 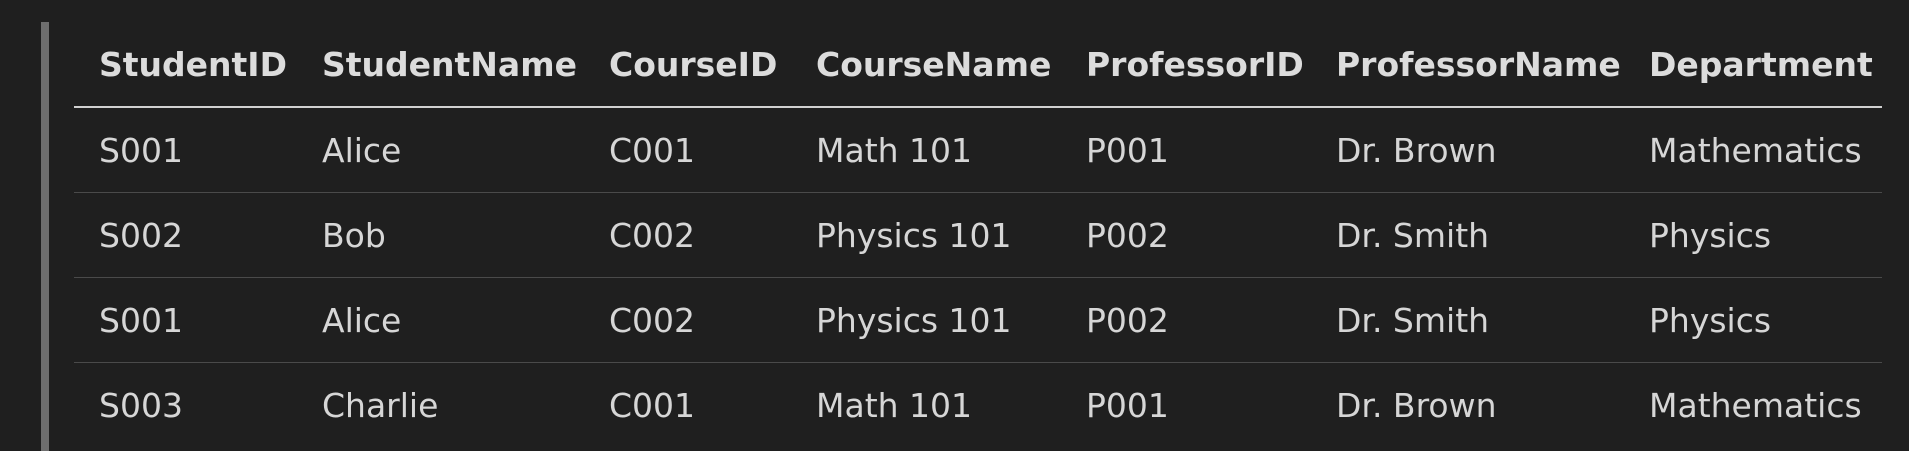 What do you see at coordinates (45, 236) in the screenshot?
I see `blockquote-bar` at bounding box center [45, 236].